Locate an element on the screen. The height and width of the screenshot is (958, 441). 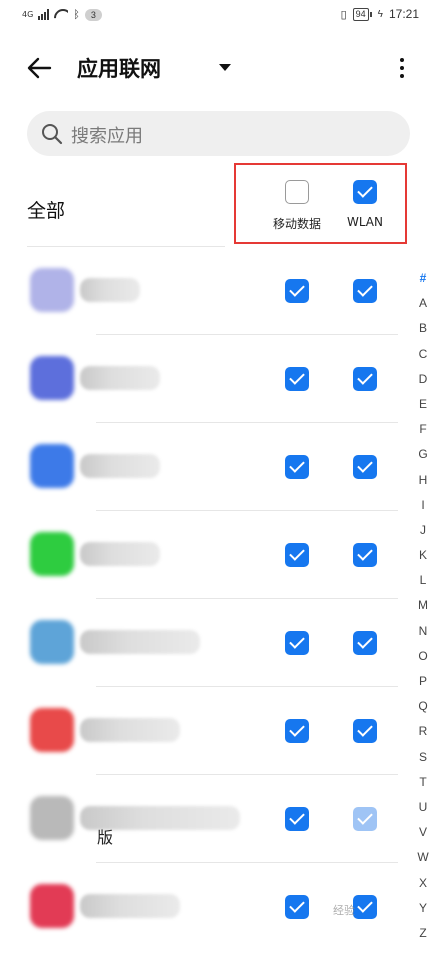
wlan-label: WLAN is located at coordinates (364, 222).